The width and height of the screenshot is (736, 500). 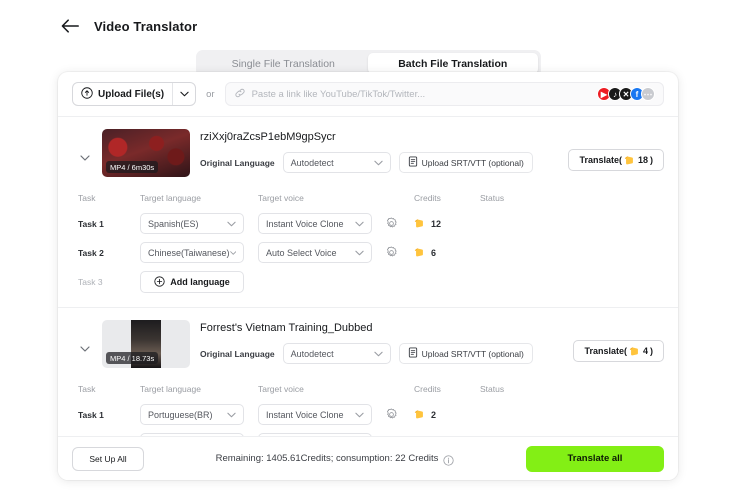 What do you see at coordinates (237, 162) in the screenshot?
I see `original-language-label: Original Language` at bounding box center [237, 162].